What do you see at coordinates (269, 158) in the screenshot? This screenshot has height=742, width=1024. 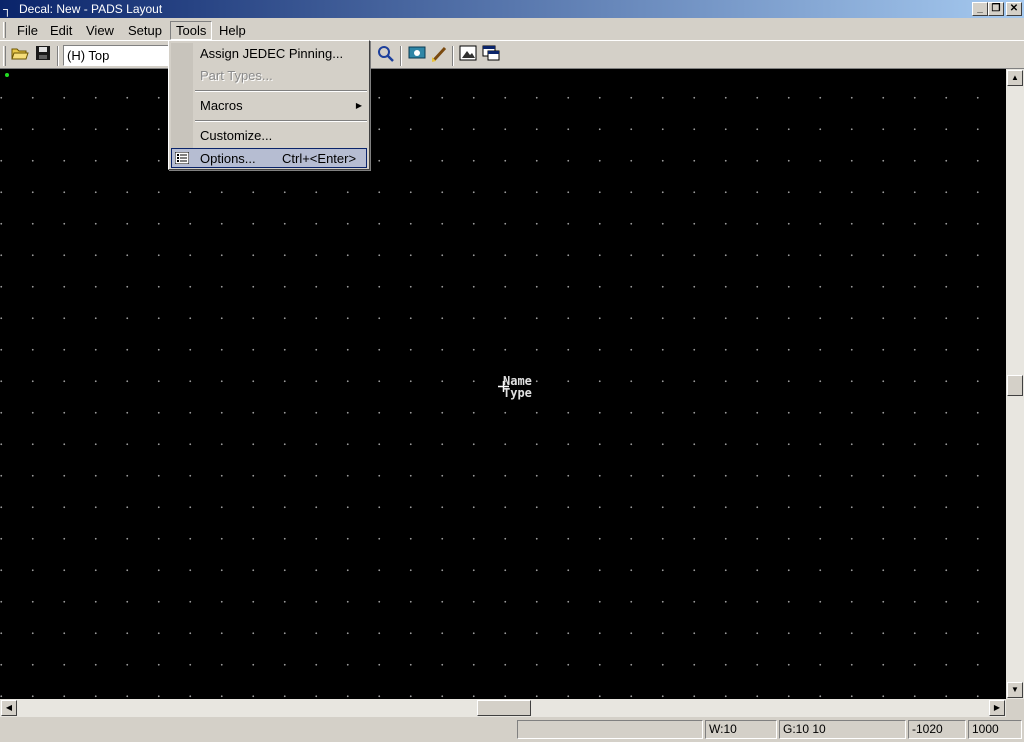 I see `menu-item-options: Options... Ctrl+<Enter>` at bounding box center [269, 158].